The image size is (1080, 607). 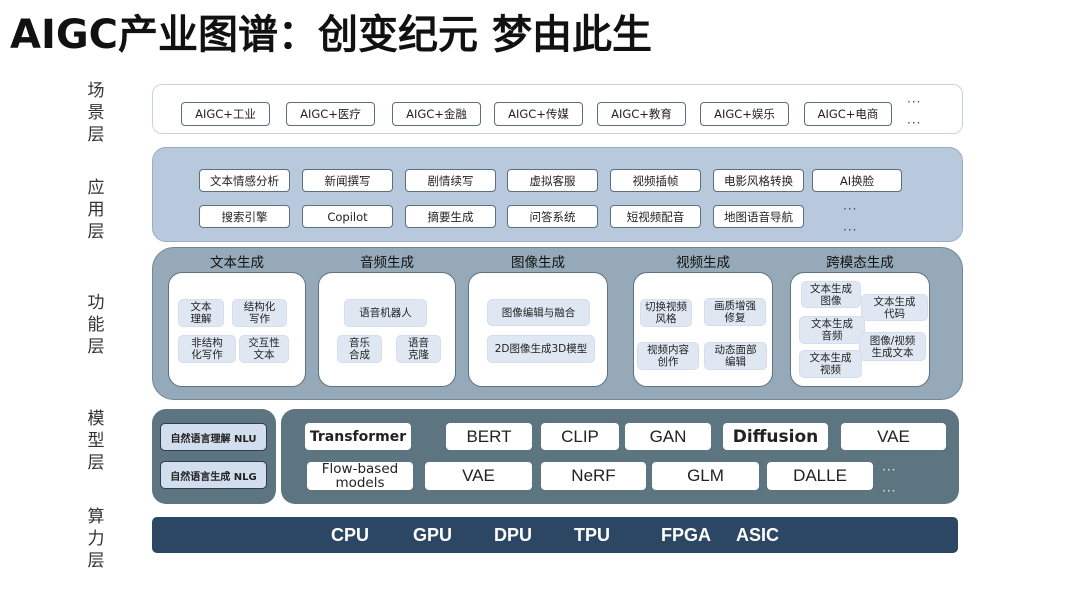 I want to click on application-item: 搜索引擎, so click(x=244, y=216).